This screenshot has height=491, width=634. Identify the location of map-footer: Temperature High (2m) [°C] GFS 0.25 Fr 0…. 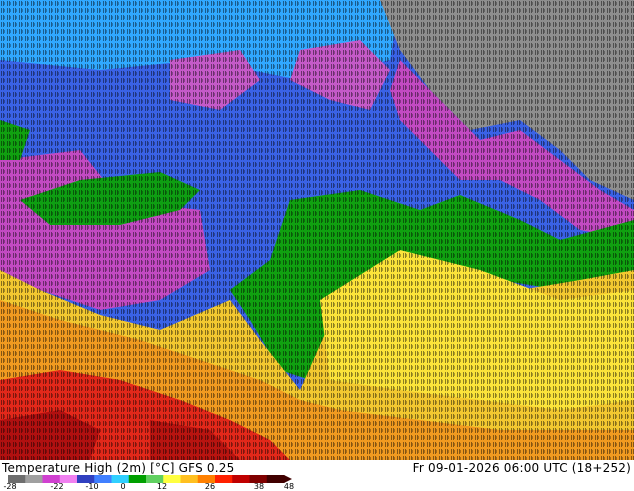
(317, 475).